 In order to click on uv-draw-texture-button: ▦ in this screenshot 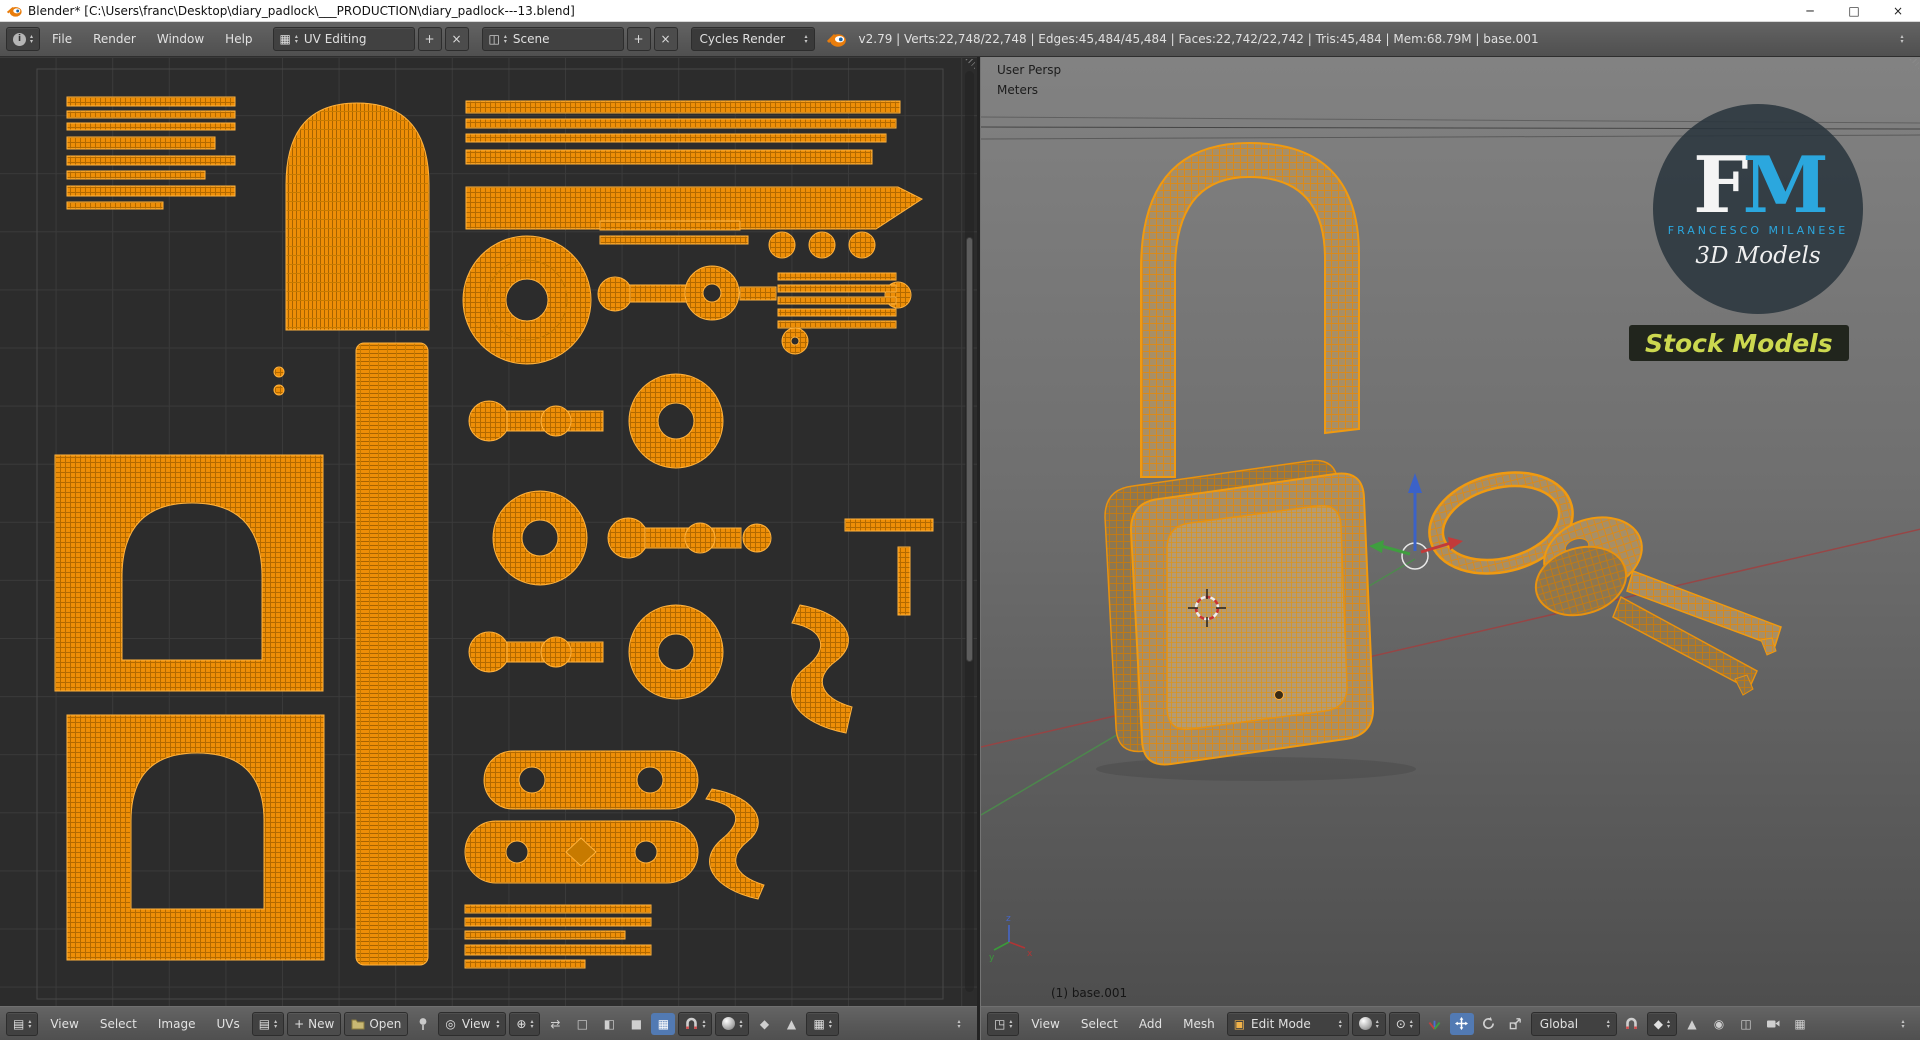, I will do `click(663, 1023)`.